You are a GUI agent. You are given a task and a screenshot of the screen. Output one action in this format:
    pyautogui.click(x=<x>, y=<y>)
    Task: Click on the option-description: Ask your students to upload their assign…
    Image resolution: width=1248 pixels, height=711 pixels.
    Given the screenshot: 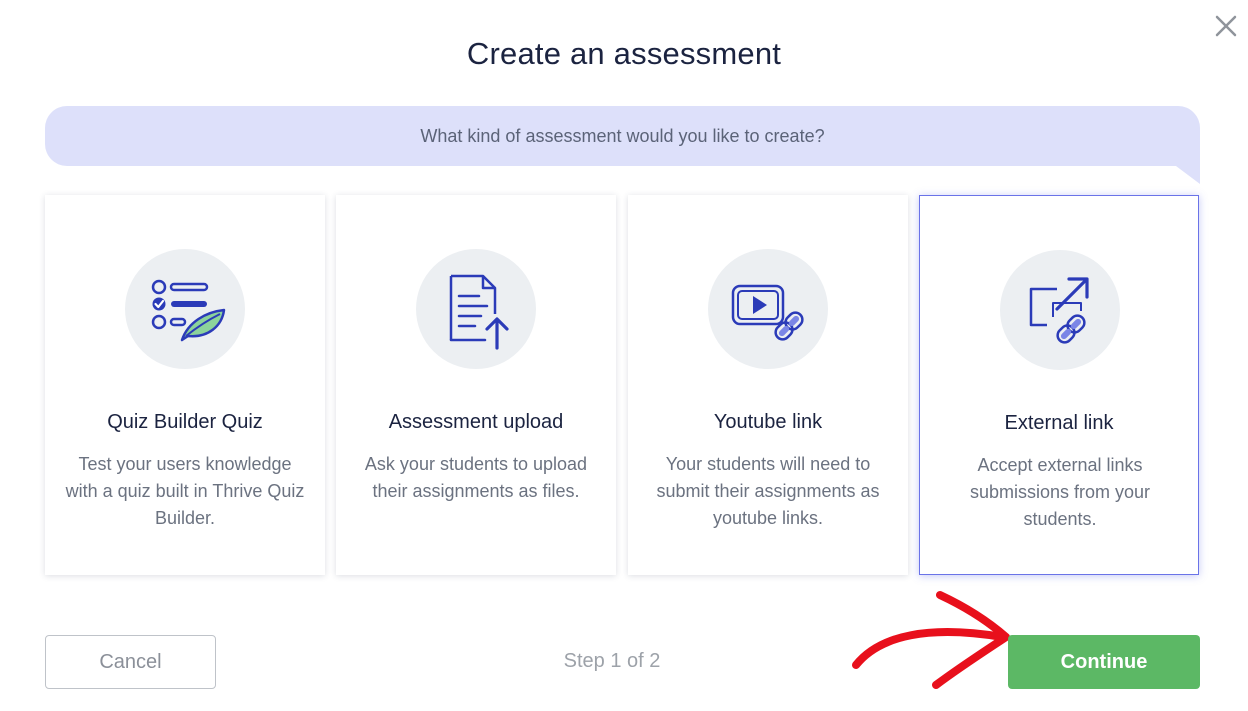 What is the action you would take?
    pyautogui.click(x=476, y=477)
    